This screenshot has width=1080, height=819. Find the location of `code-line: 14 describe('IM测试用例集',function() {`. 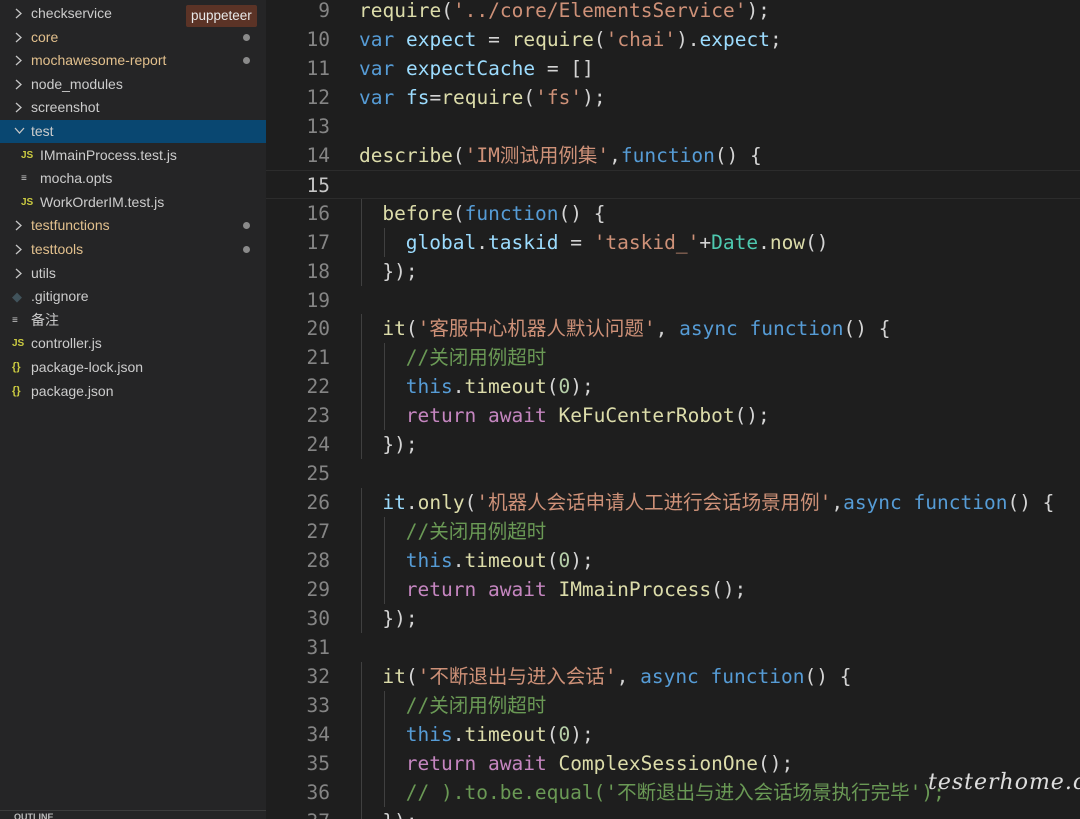

code-line: 14 describe('IM测试用例集',function() { is located at coordinates (673, 155).